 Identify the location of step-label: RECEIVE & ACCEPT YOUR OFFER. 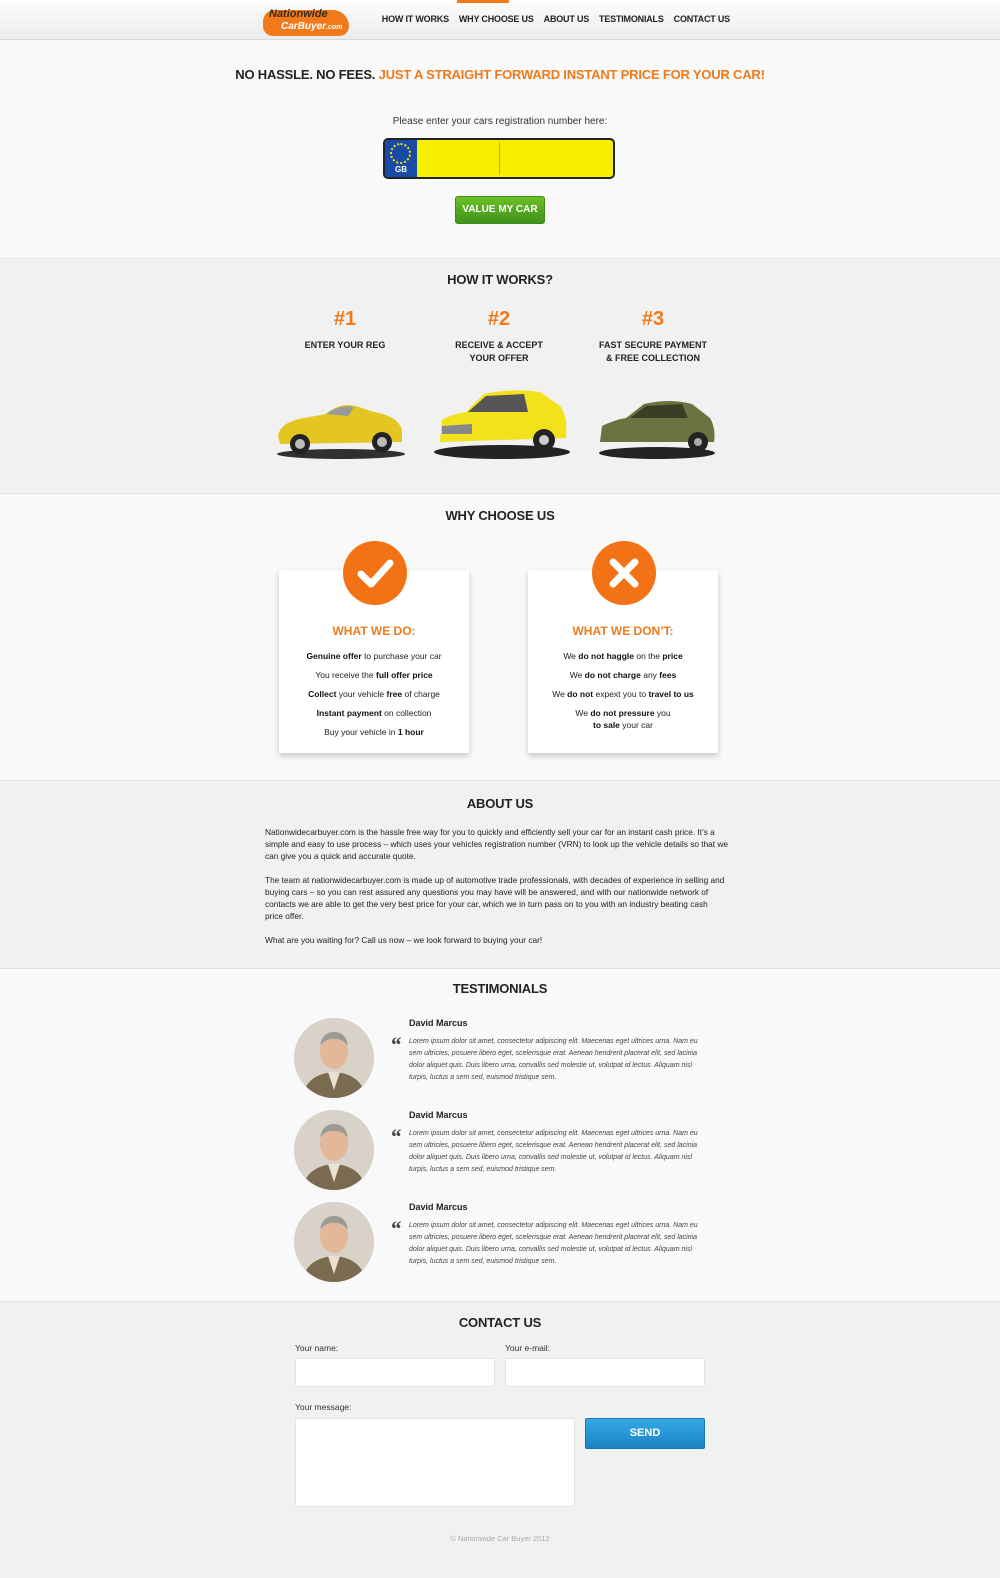
(499, 351).